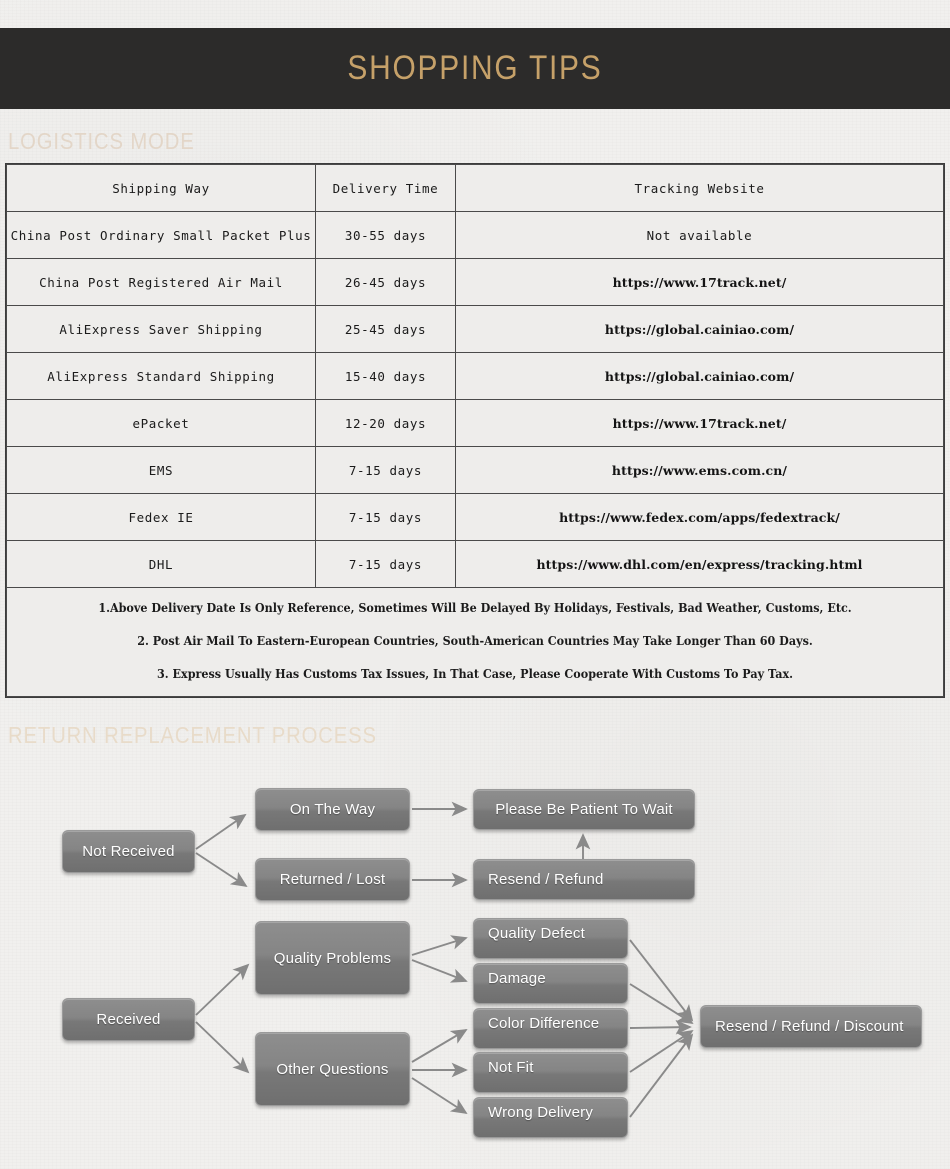 The height and width of the screenshot is (1169, 950). Describe the element at coordinates (385, 376) in the screenshot. I see `cell-delivery-time: 15-40 days` at that location.